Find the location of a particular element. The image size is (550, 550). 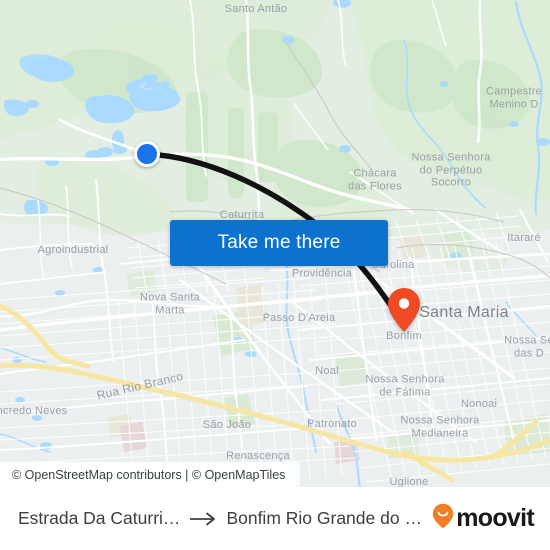

take-me-there-label: Take me there is located at coordinates (279, 242).